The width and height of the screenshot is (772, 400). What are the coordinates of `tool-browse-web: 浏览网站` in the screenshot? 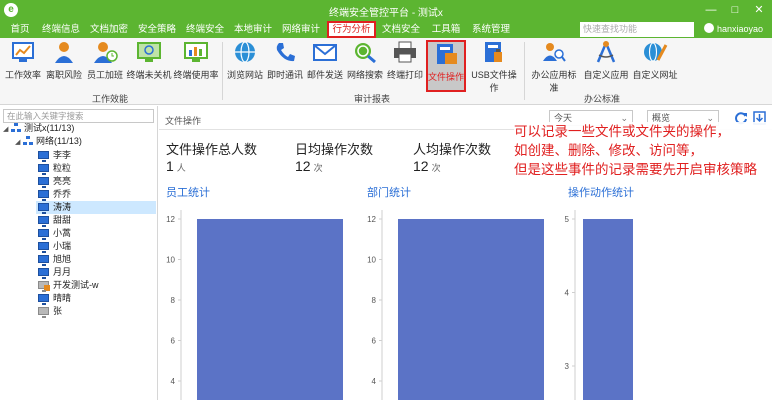 It's located at (245, 62).